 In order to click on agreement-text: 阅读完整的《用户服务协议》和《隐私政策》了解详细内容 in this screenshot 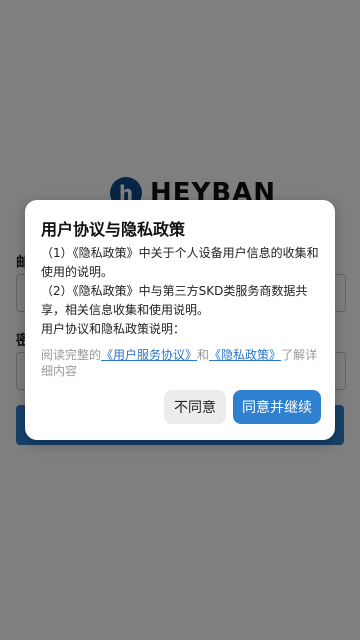, I will do `click(181, 363)`.